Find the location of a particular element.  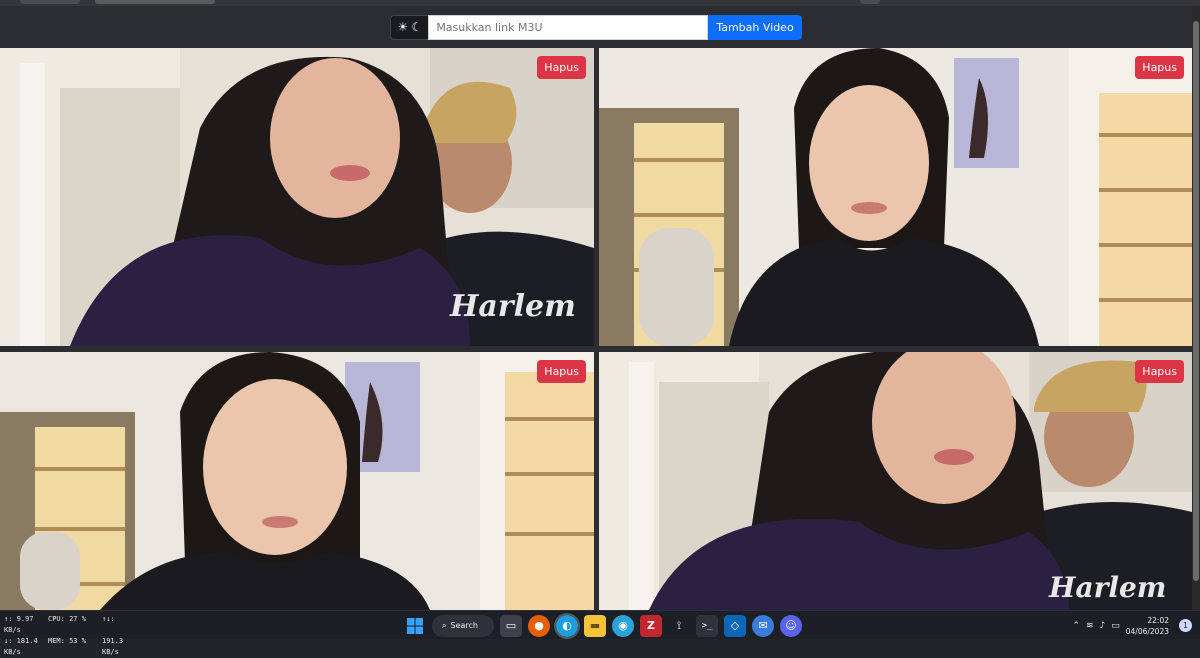

search-label: Search is located at coordinates (464, 625).